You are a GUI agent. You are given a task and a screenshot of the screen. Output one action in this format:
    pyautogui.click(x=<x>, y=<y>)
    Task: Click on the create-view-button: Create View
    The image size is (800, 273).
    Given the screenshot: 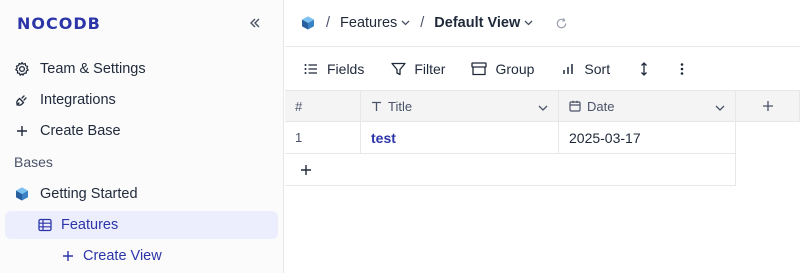 What is the action you would take?
    pyautogui.click(x=112, y=256)
    